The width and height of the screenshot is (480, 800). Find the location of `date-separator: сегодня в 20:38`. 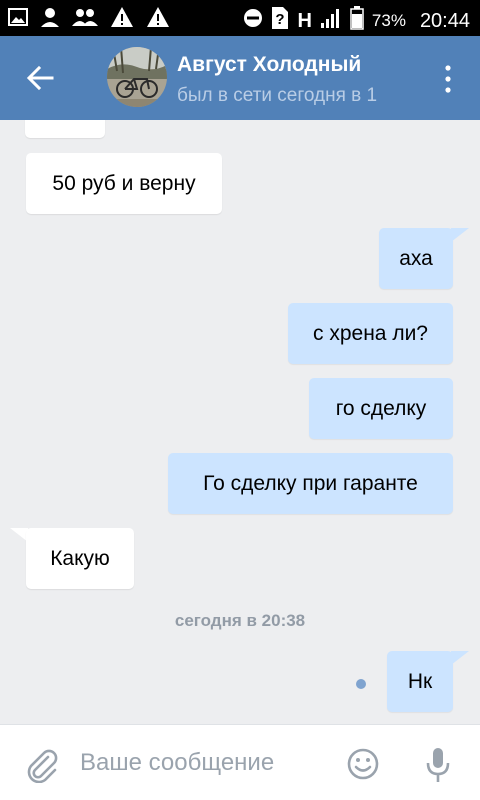

date-separator: сегодня в 20:38 is located at coordinates (240, 620).